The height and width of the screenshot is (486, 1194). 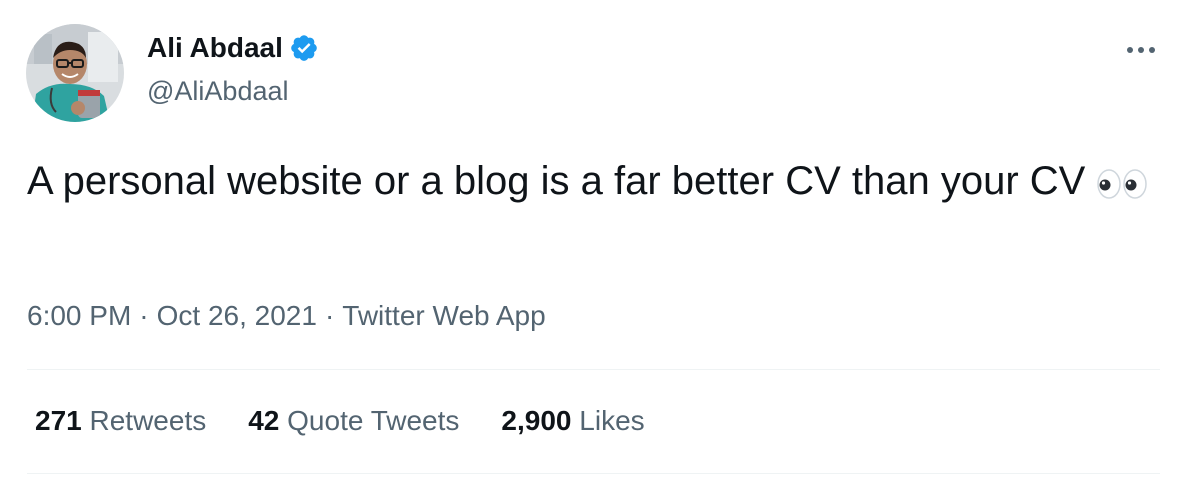 I want to click on author-name-row: Ali Abdaal, so click(x=233, y=48).